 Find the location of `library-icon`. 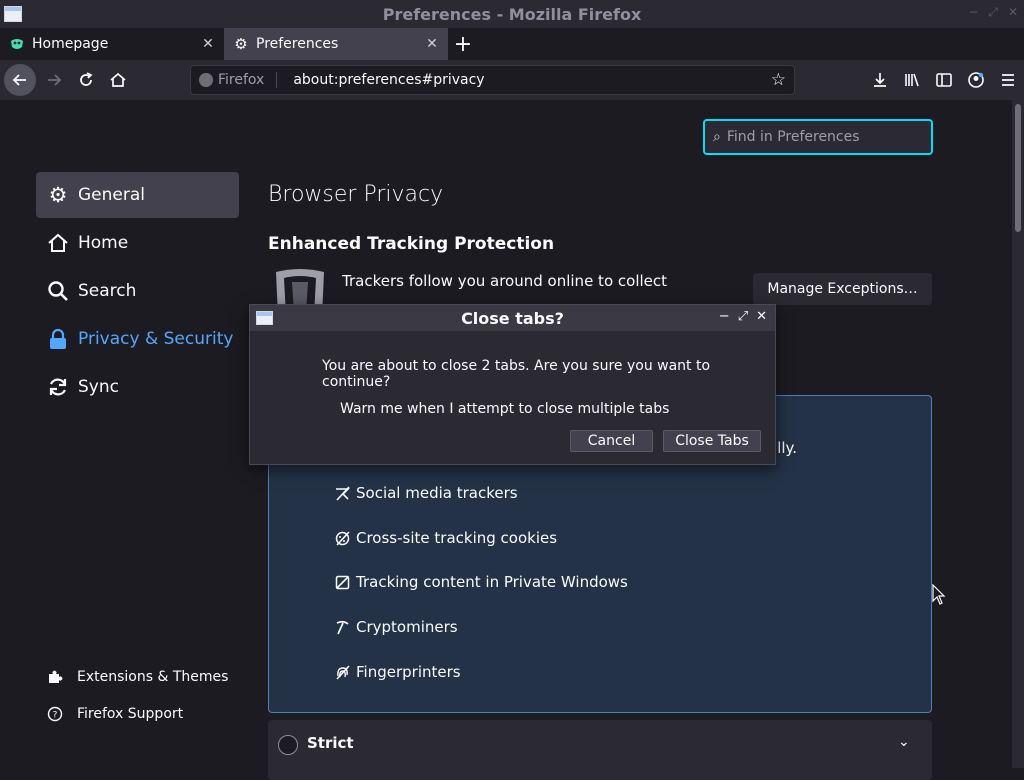

library-icon is located at coordinates (912, 80).